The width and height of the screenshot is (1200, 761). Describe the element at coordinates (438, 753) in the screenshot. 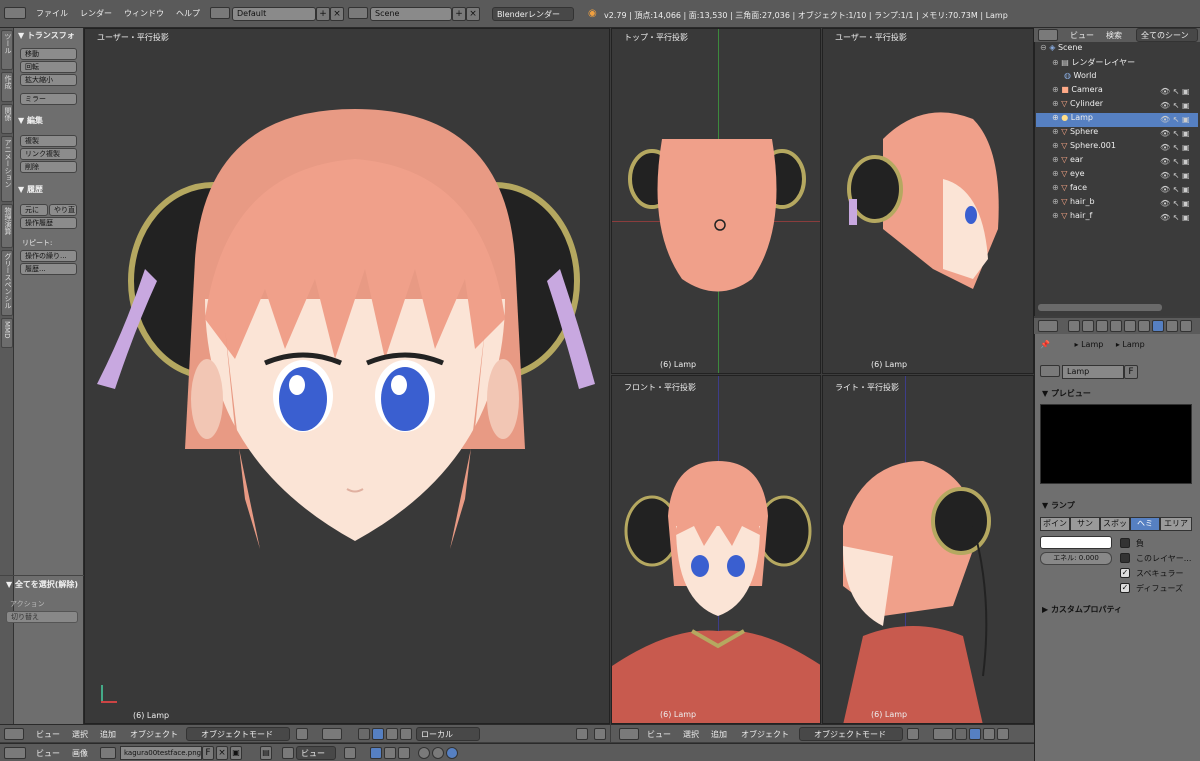

I see `channel-rgba-icon` at that location.